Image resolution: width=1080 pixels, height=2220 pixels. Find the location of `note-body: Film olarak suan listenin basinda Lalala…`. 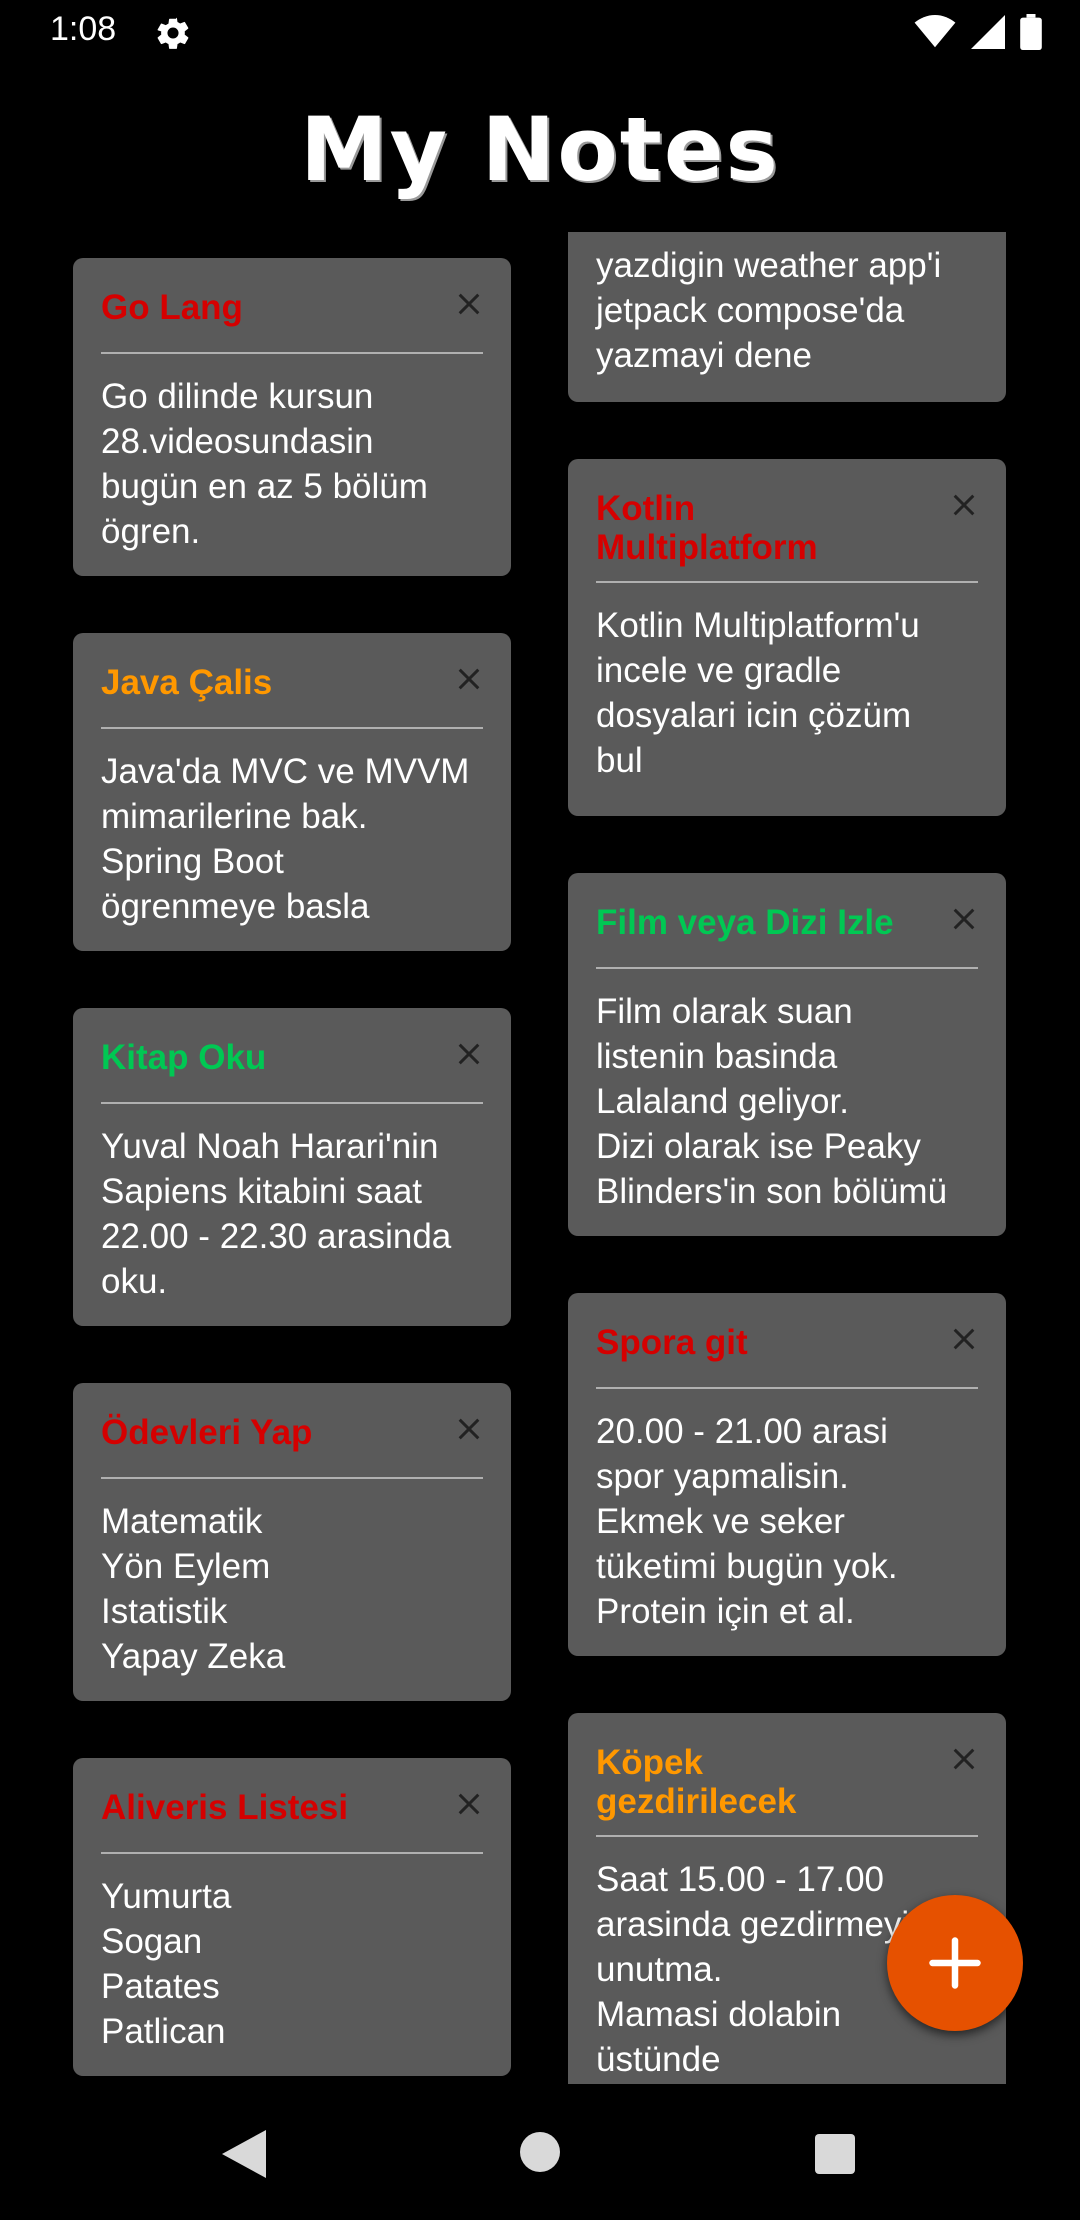

note-body: Film olarak suan listenin basinda Lalala… is located at coordinates (772, 1101).